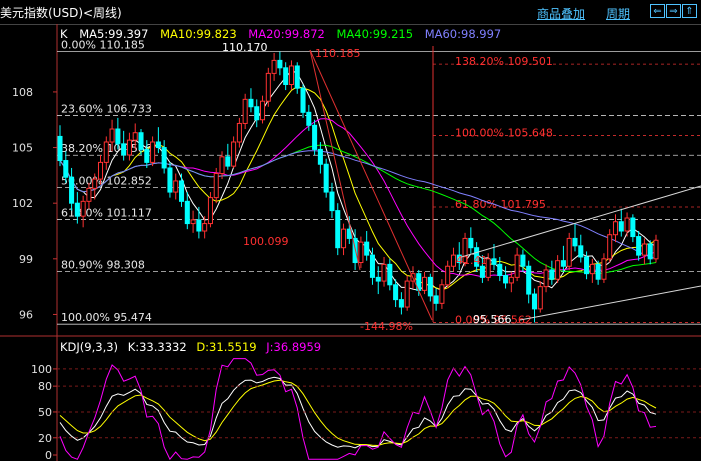 The width and height of the screenshot is (701, 461). Describe the element at coordinates (610, 303) in the screenshot. I see `channel-lower-line` at that location.